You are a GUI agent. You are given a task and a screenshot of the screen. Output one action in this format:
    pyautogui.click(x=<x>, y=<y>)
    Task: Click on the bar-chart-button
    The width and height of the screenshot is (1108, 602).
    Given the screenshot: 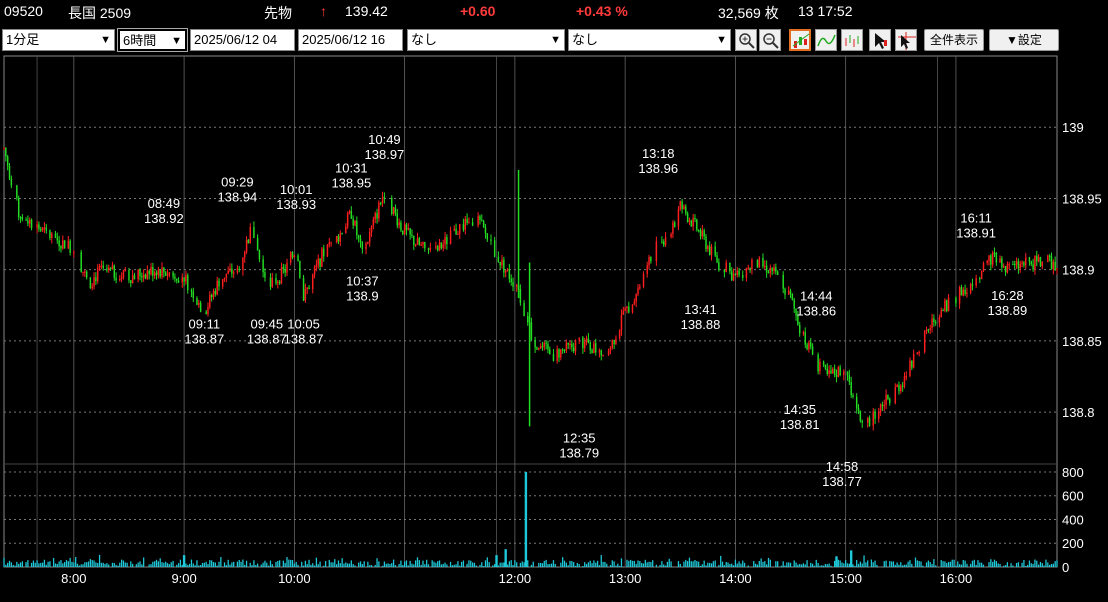 What is the action you would take?
    pyautogui.click(x=852, y=40)
    